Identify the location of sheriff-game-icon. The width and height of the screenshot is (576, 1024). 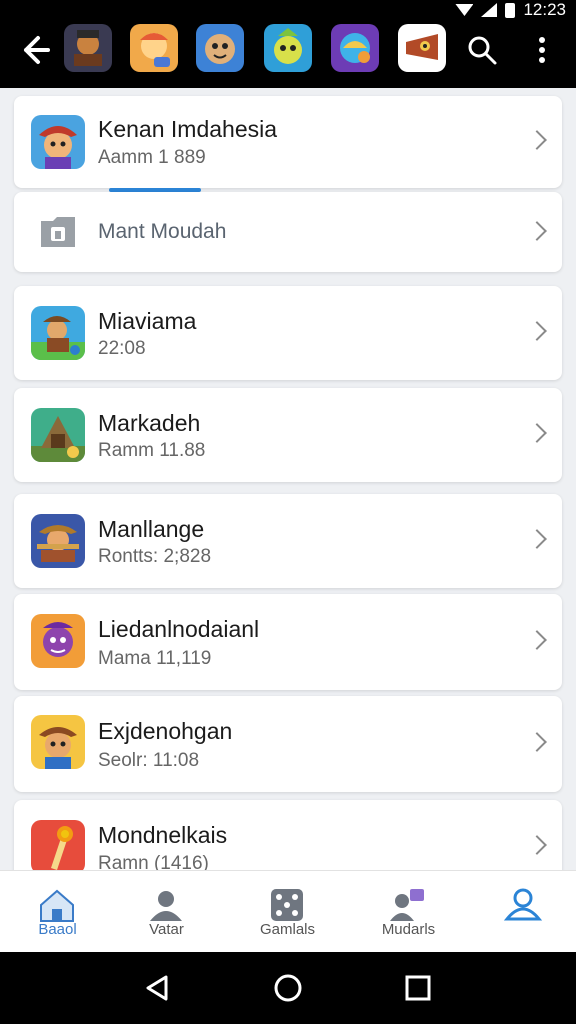
(58, 541).